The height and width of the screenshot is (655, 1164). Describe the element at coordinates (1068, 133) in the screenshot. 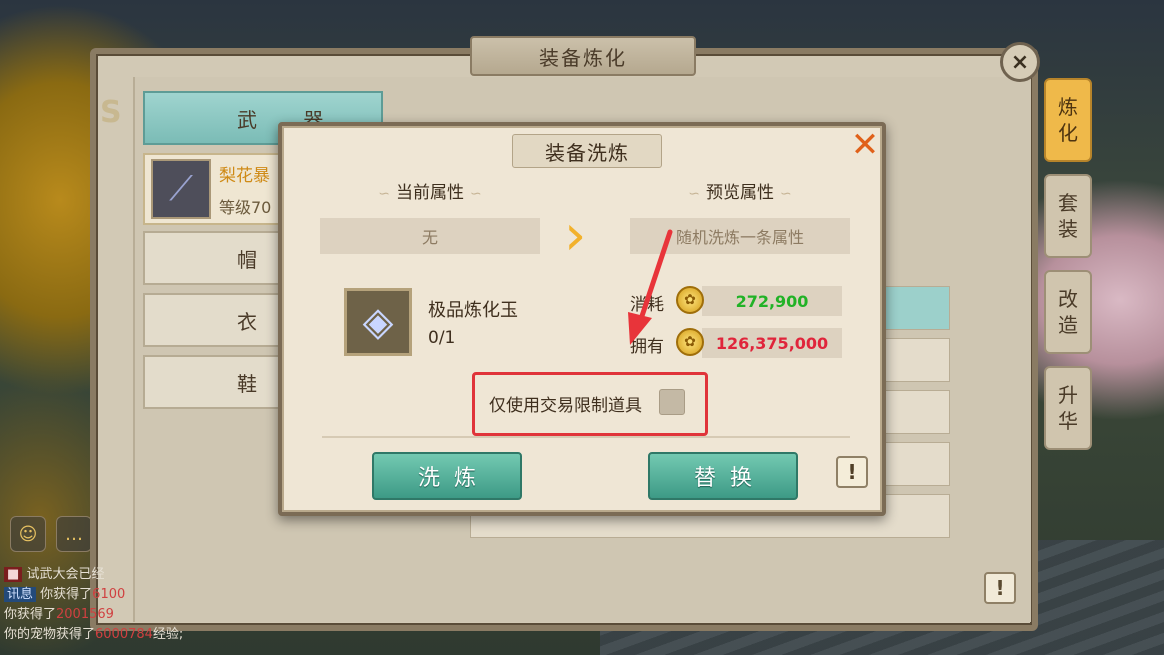

I see `tab-label: 化` at that location.